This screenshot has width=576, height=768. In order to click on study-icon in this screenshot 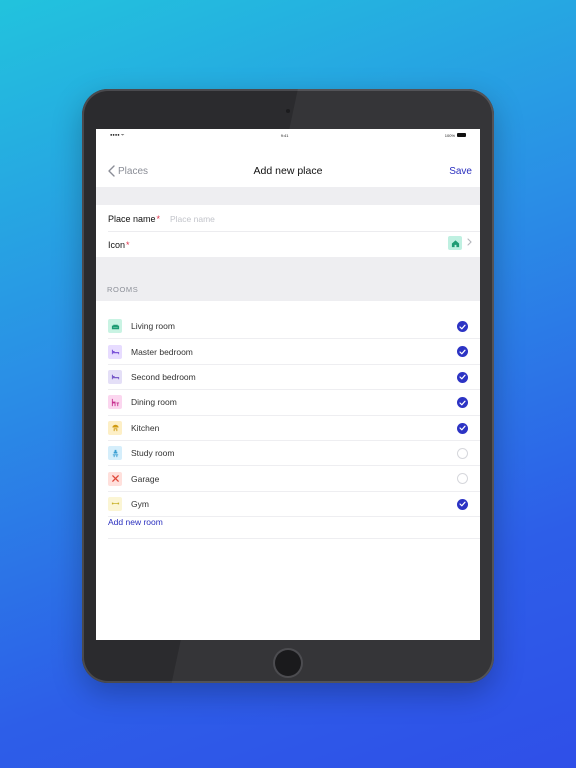, I will do `click(115, 453)`.